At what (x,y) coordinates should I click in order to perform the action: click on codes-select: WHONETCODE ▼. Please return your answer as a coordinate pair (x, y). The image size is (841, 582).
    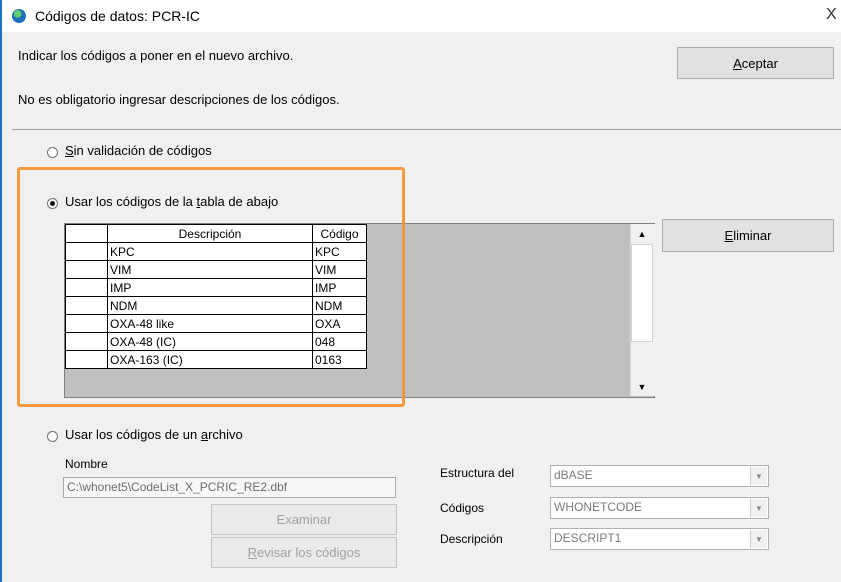
    Looking at the image, I should click on (659, 508).